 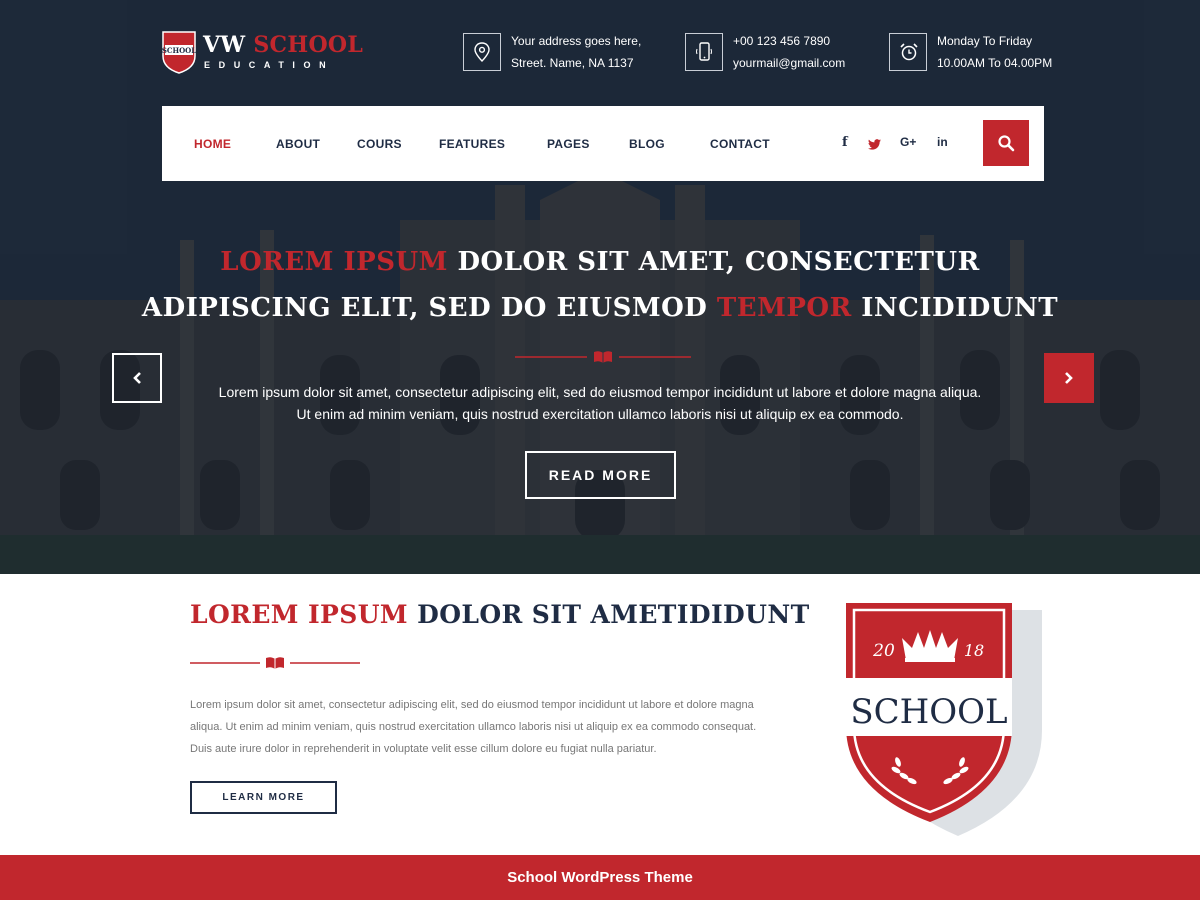 I want to click on hours-time: 10.00AM To 04.00PM, so click(x=995, y=63).